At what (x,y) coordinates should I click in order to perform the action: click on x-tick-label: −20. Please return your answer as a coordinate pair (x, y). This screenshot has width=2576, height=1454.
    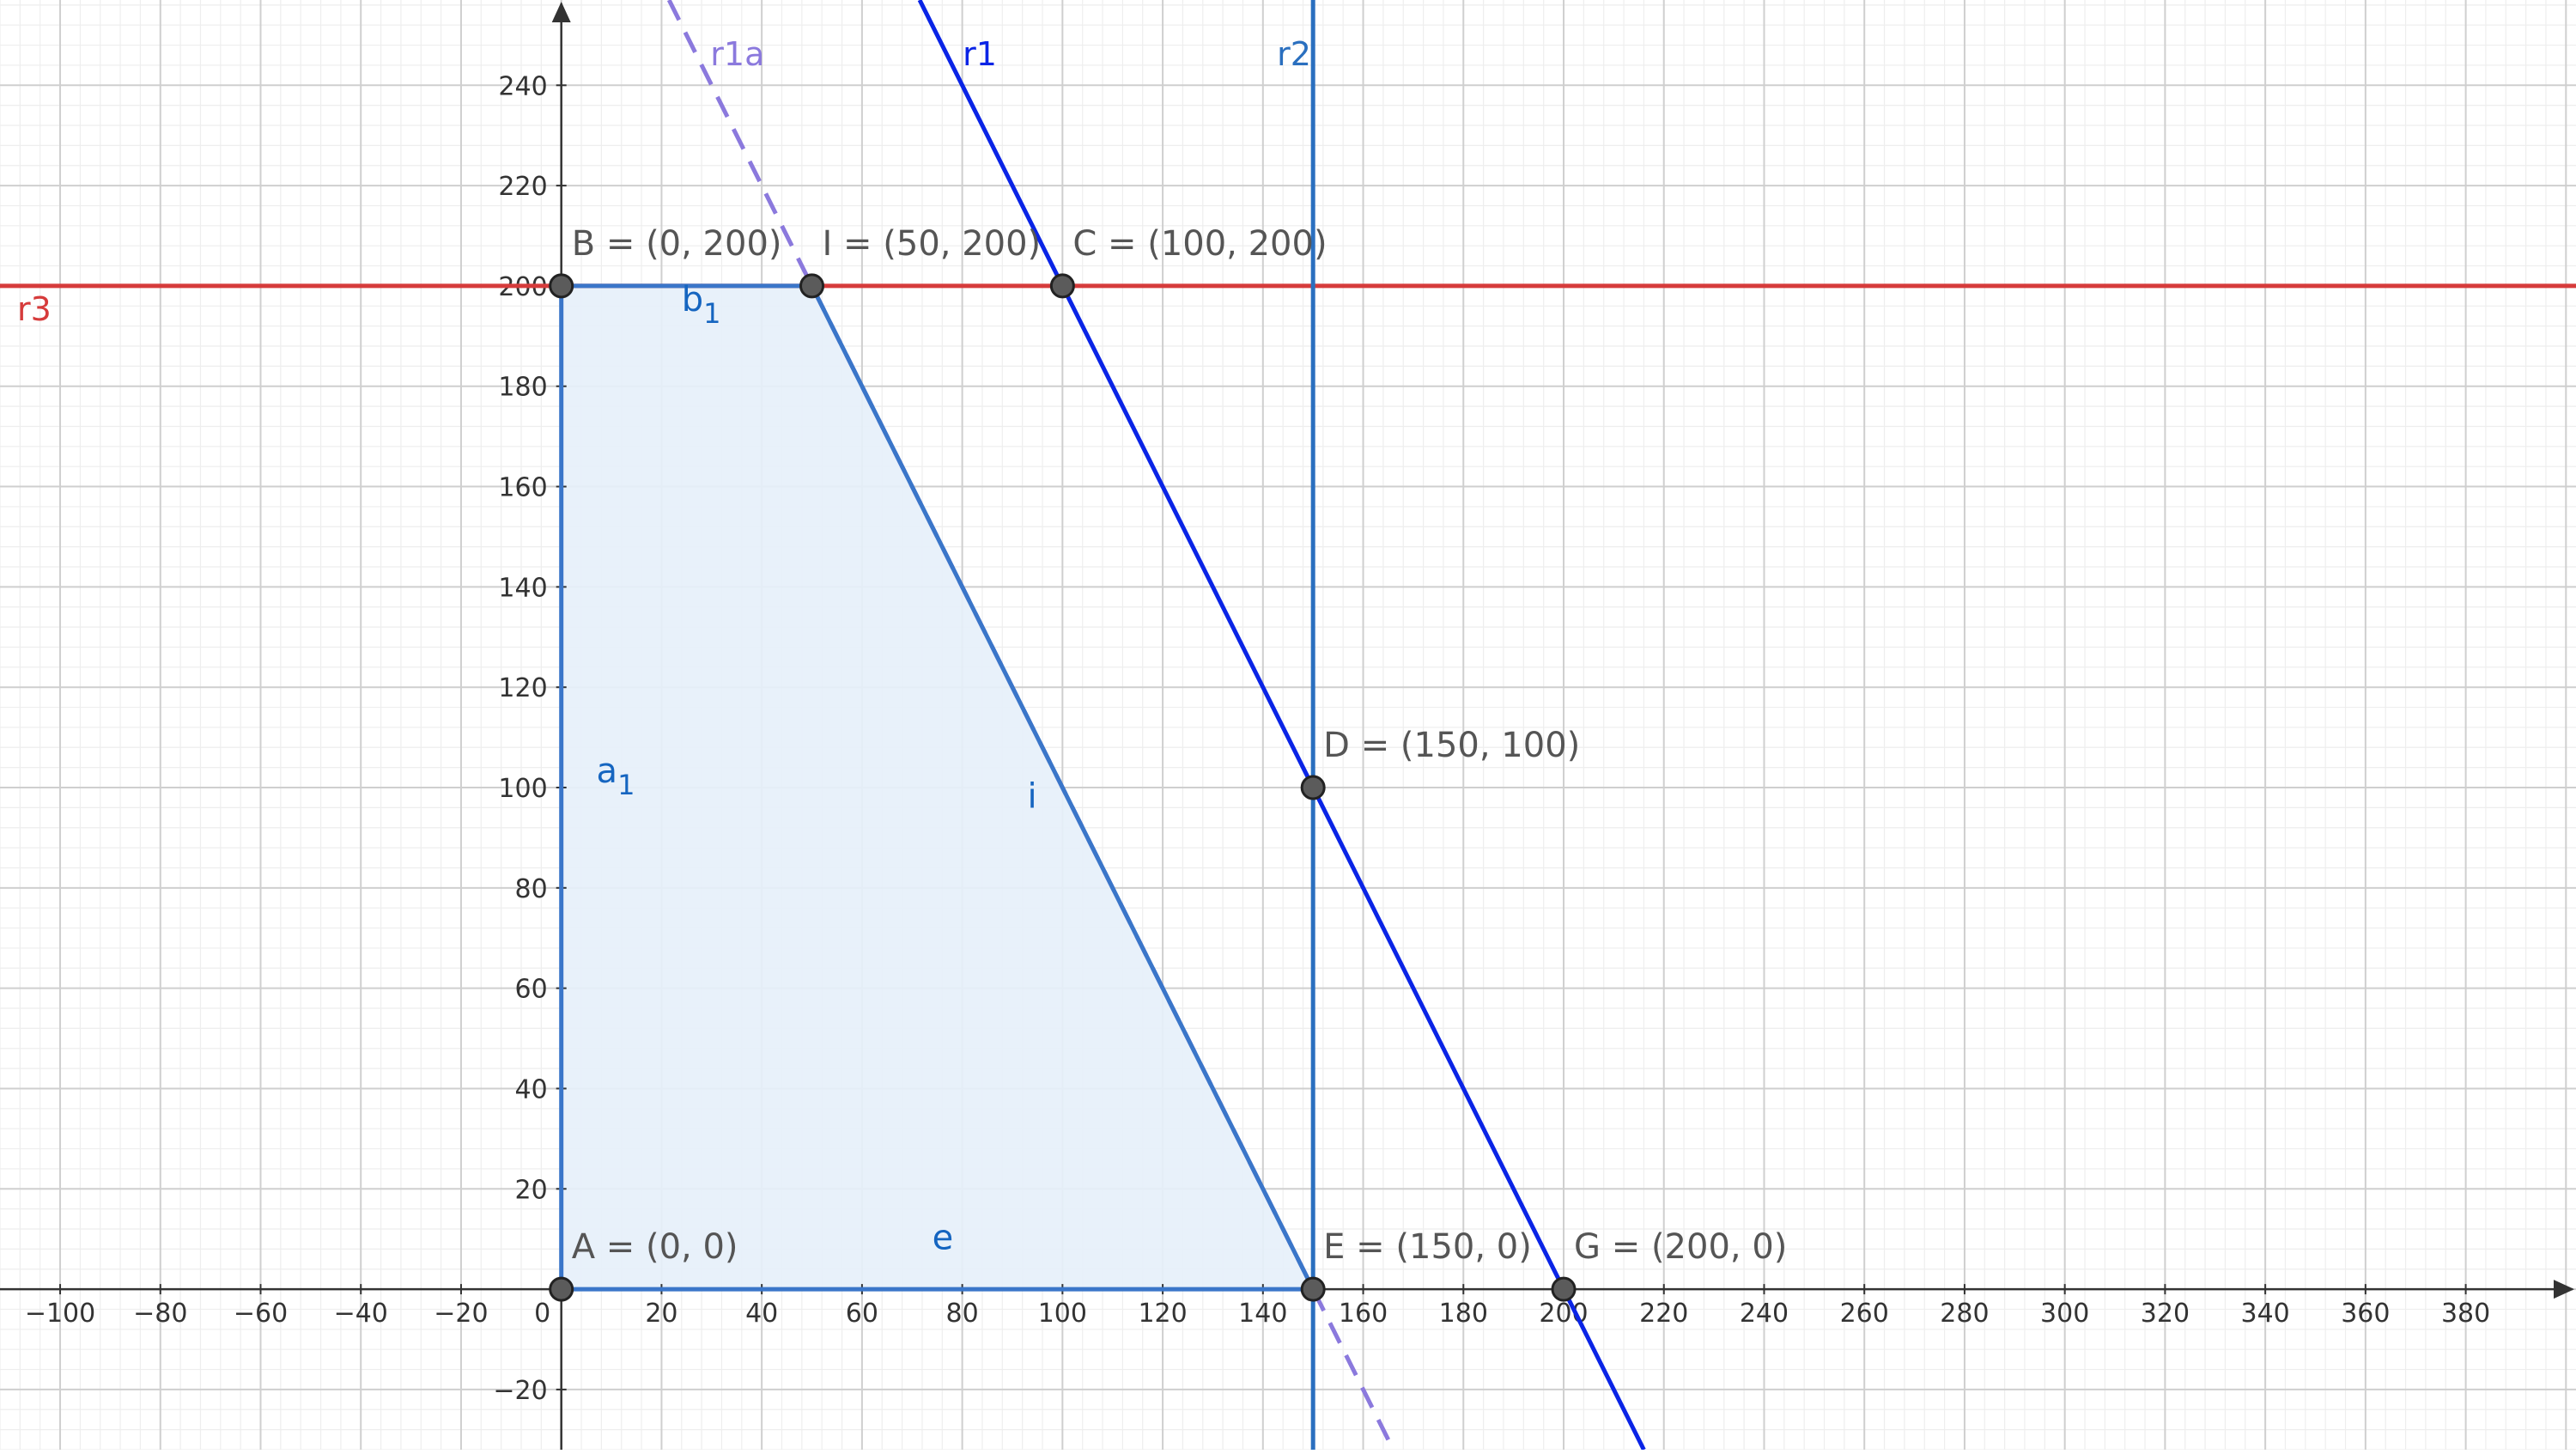
    Looking at the image, I should click on (461, 1314).